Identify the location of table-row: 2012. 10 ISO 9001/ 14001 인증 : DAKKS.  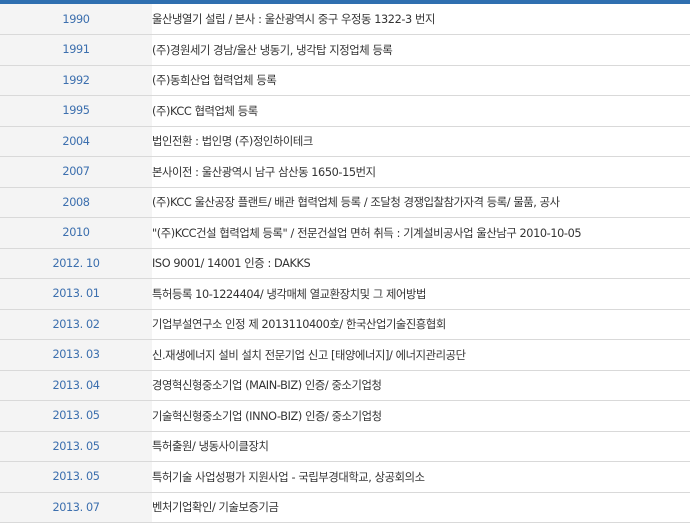
(345, 263).